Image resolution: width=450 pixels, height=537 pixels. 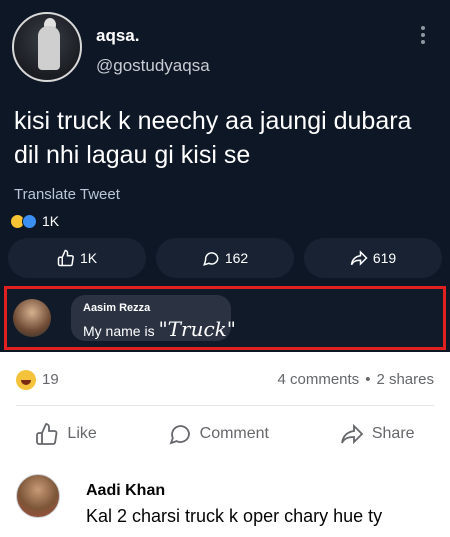 What do you see at coordinates (51, 221) in the screenshot?
I see `tweet-reaction-count: 1K` at bounding box center [51, 221].